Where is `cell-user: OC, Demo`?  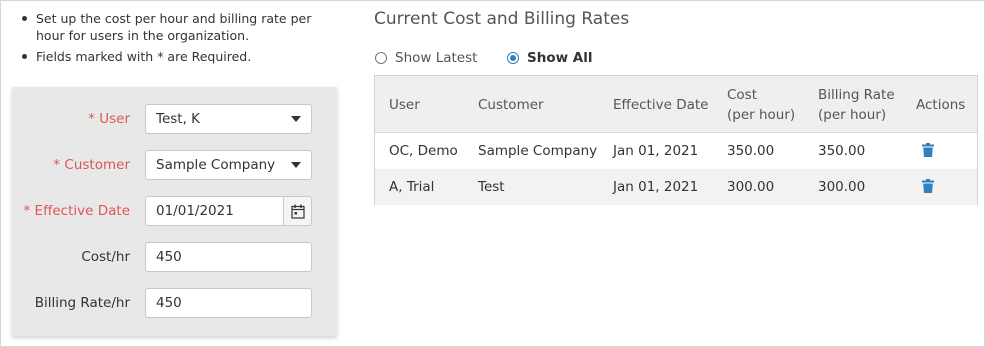
cell-user: OC, Demo is located at coordinates (423, 151).